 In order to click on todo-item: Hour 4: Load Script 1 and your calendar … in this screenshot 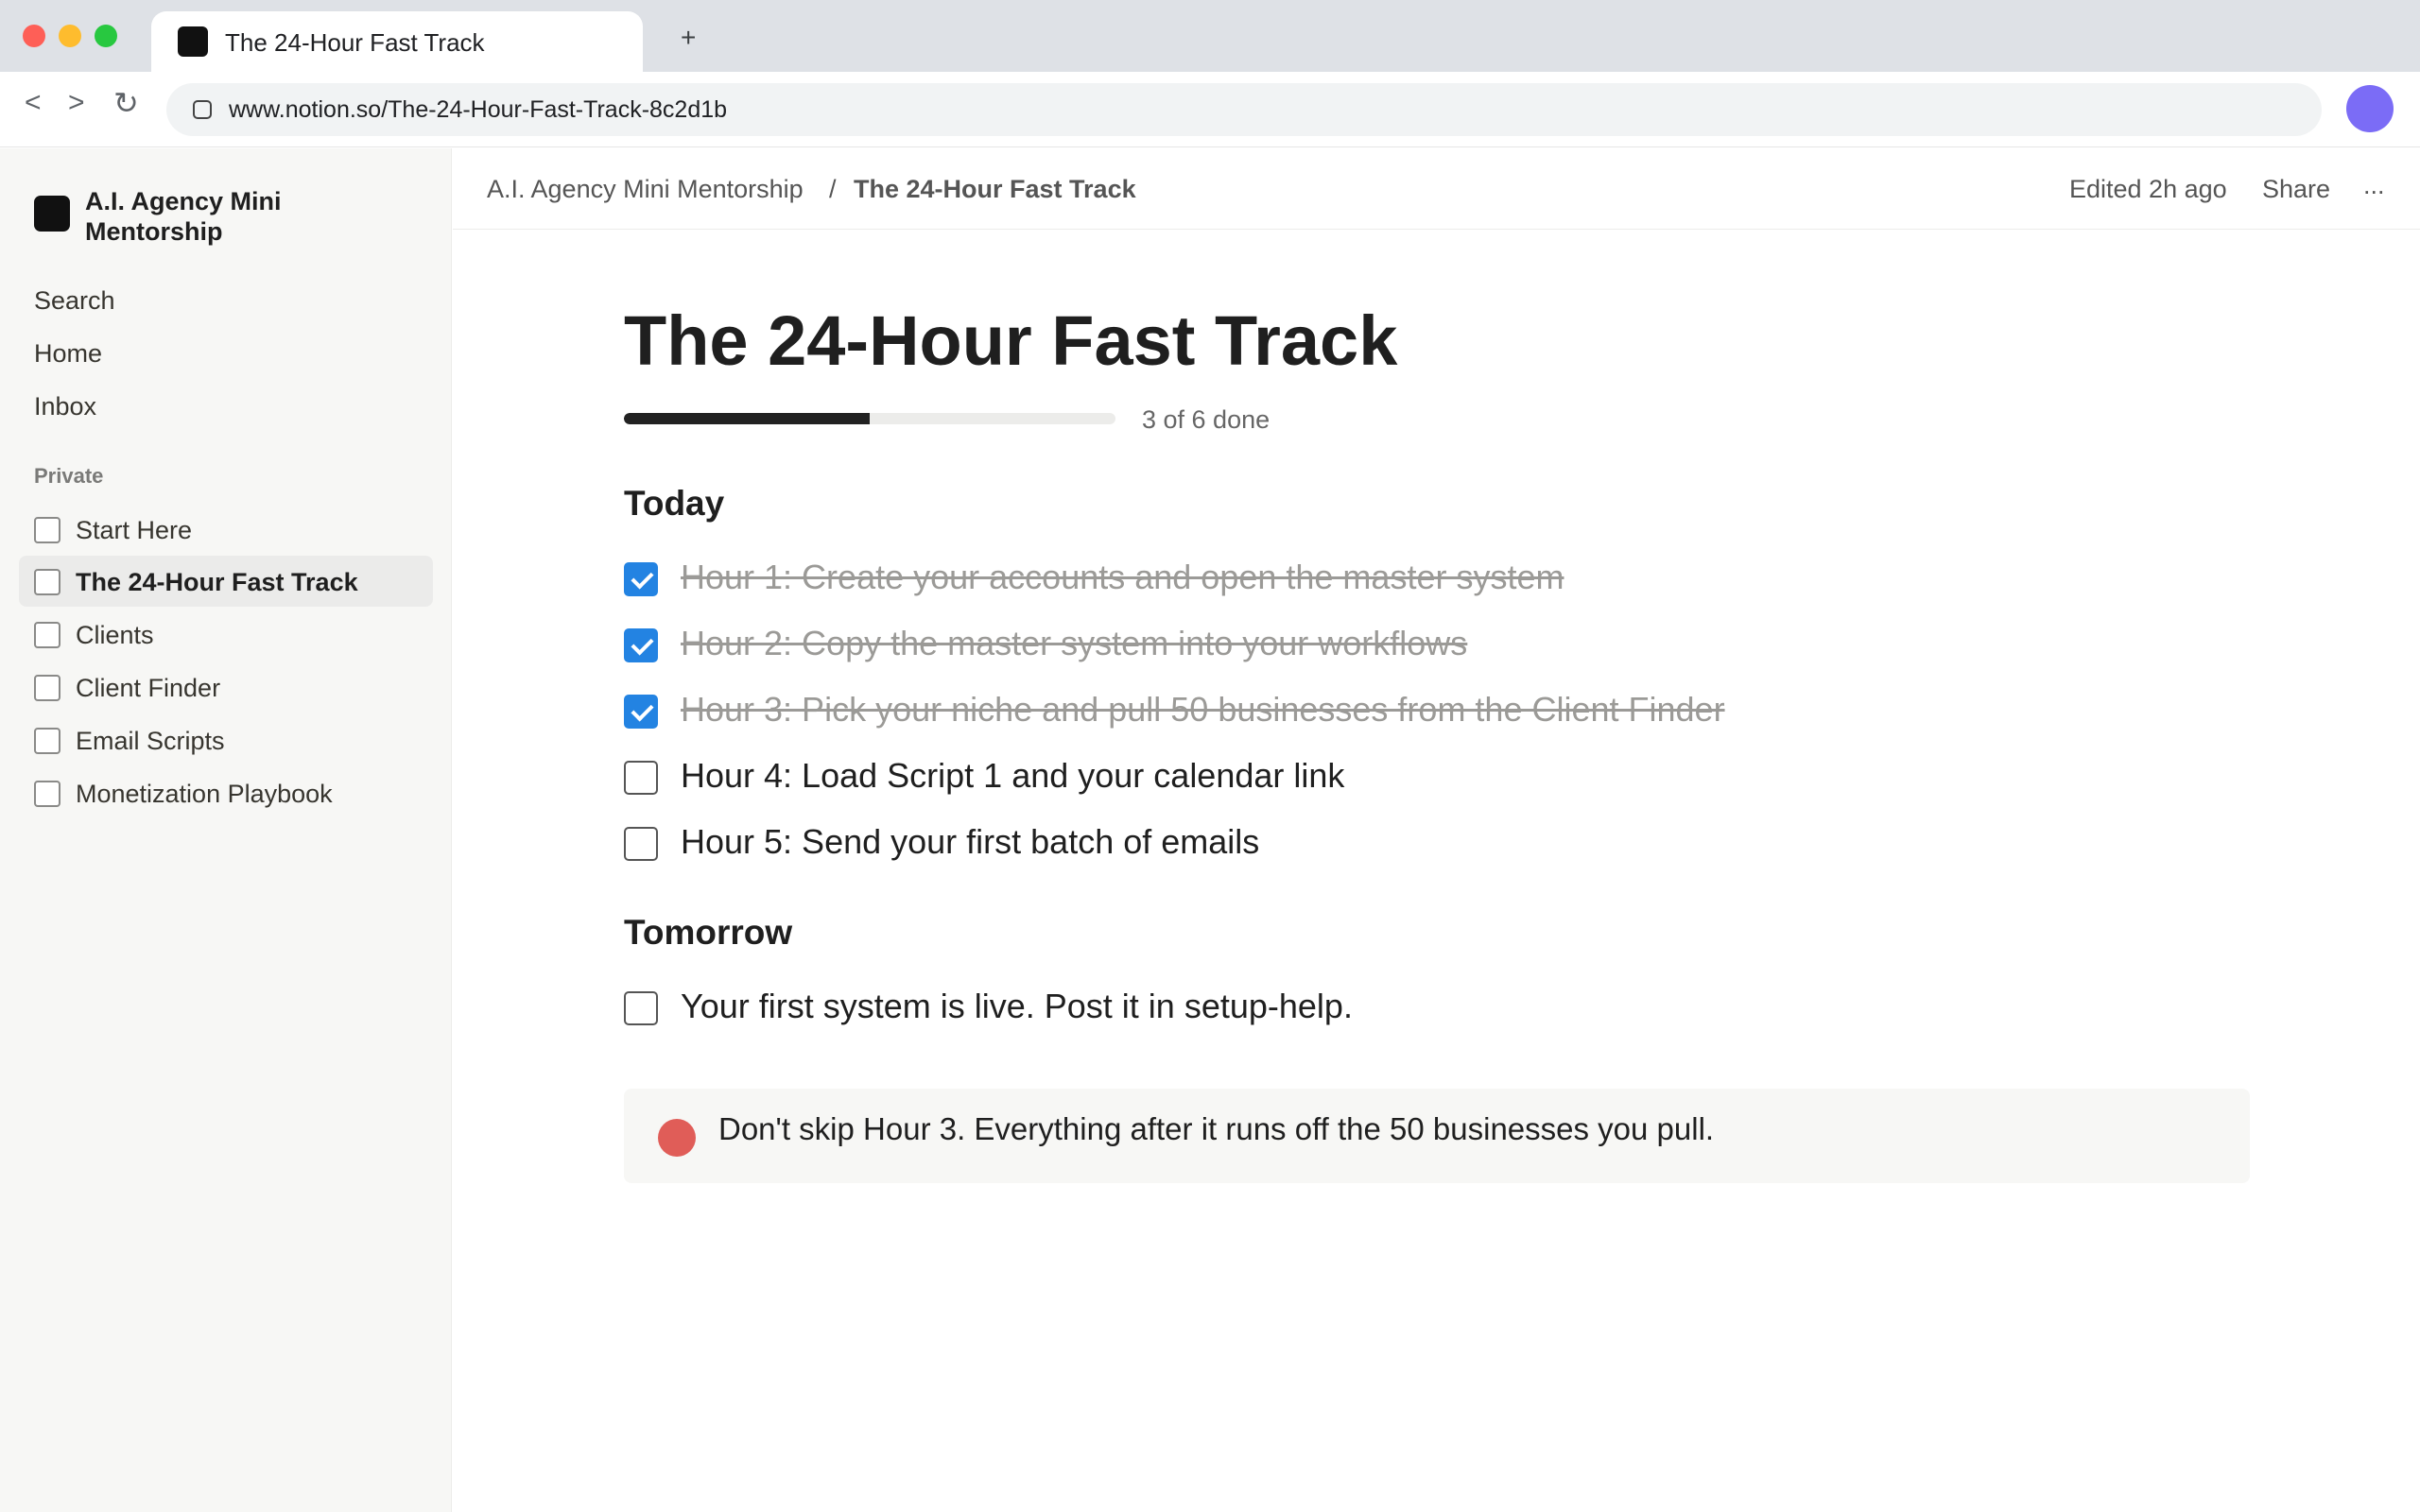, I will do `click(1427, 775)`.